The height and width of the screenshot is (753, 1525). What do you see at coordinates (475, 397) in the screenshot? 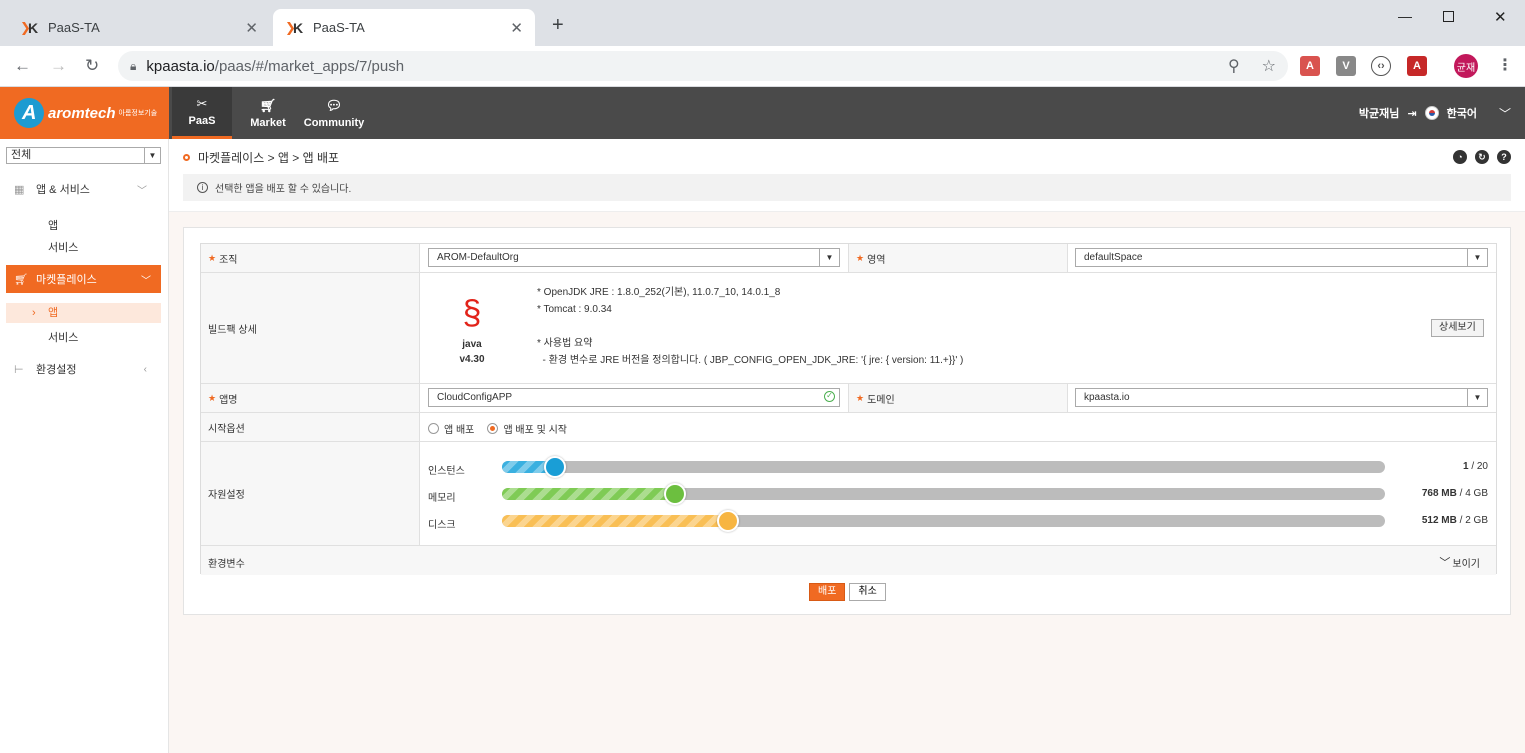
I see `appname-value: CloudConfigAPP` at bounding box center [475, 397].